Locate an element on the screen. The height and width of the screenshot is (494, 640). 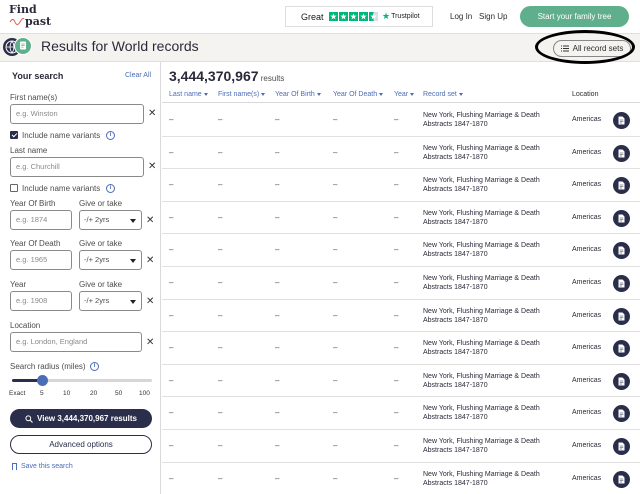
column-header-year-of-death: Year Of Death is located at coordinates (358, 94).